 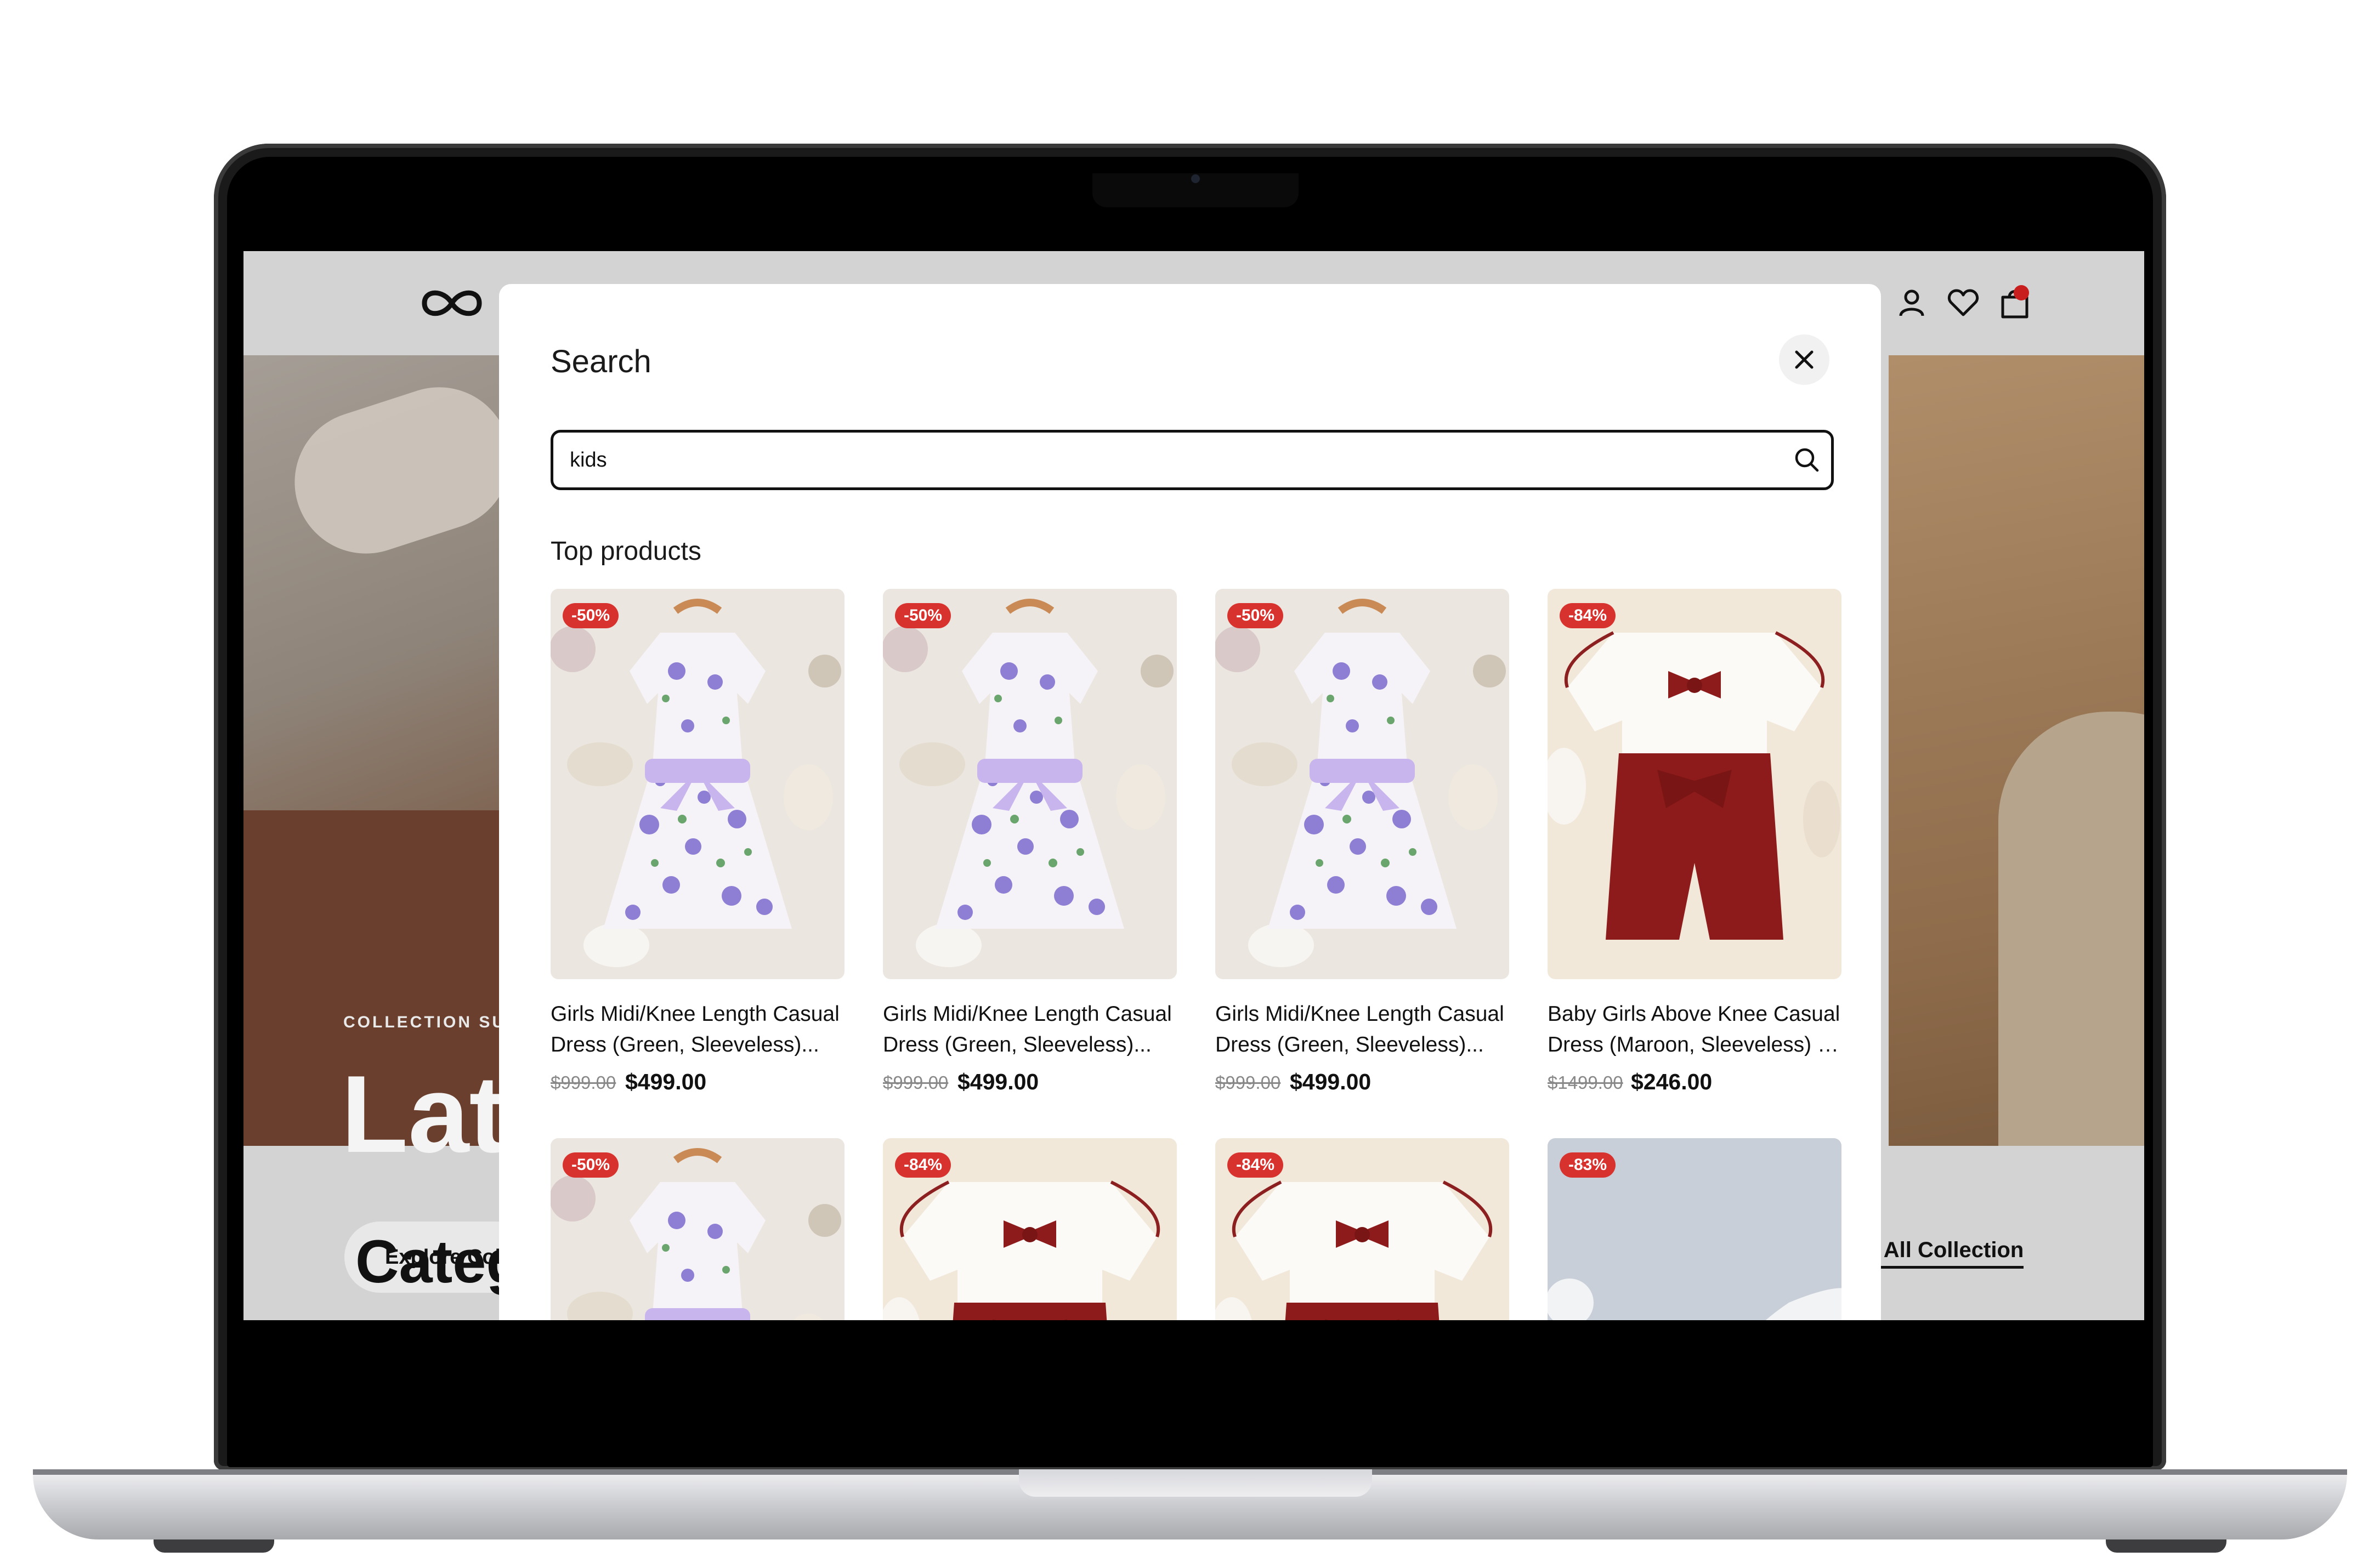 I want to click on hero-image-right, so click(x=2016, y=750).